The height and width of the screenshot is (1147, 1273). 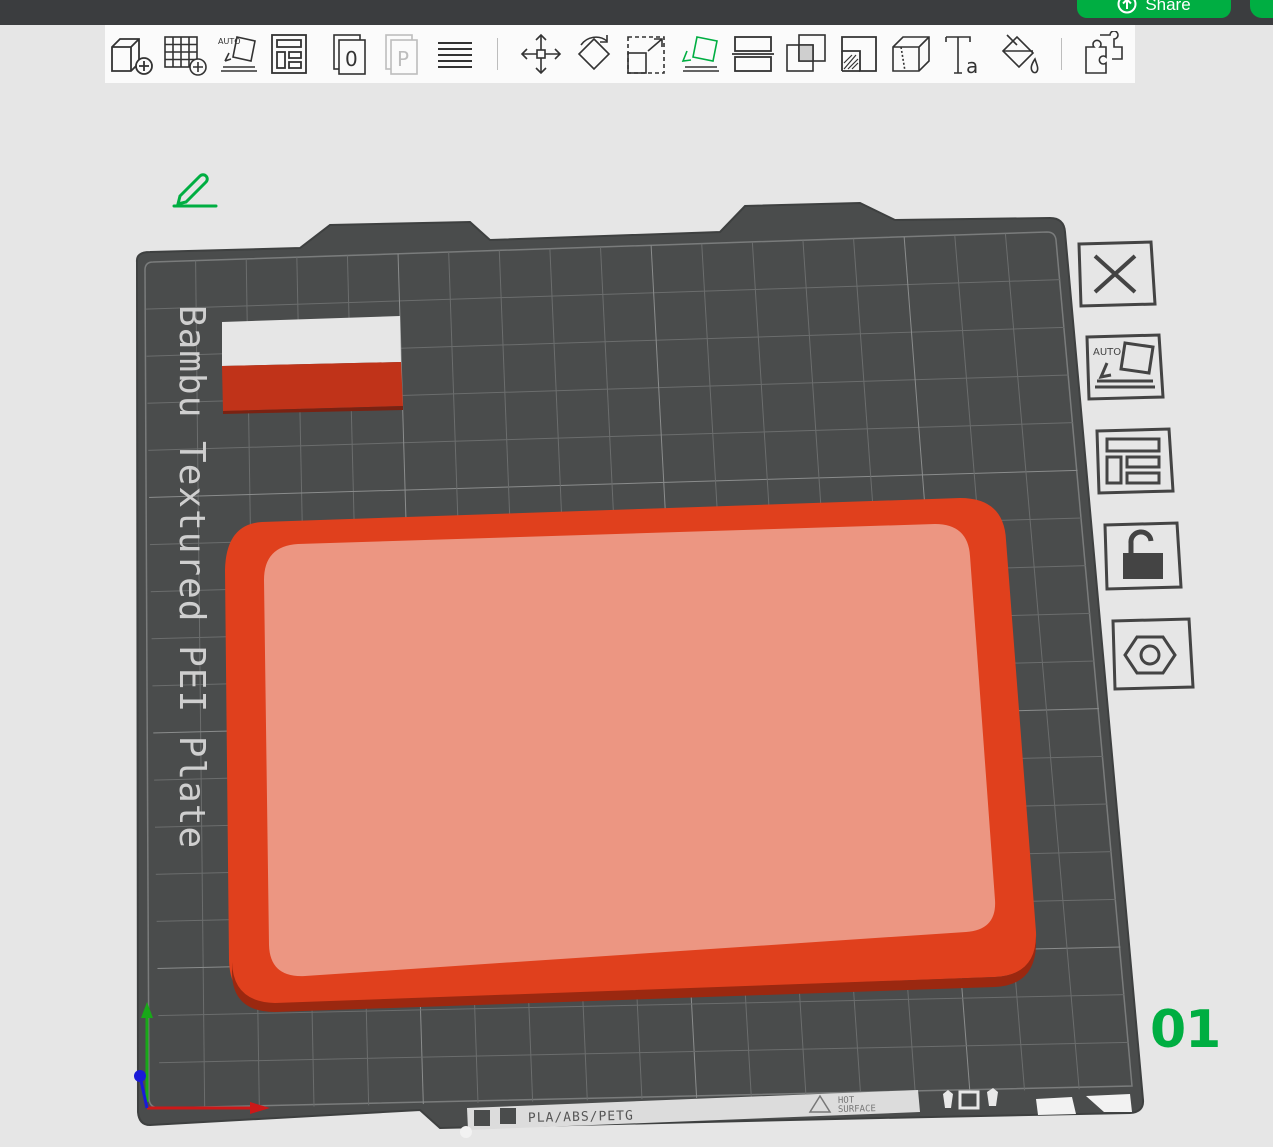 What do you see at coordinates (581, 1117) in the screenshot?
I see `material-label: PLA/ABS/PETG` at bounding box center [581, 1117].